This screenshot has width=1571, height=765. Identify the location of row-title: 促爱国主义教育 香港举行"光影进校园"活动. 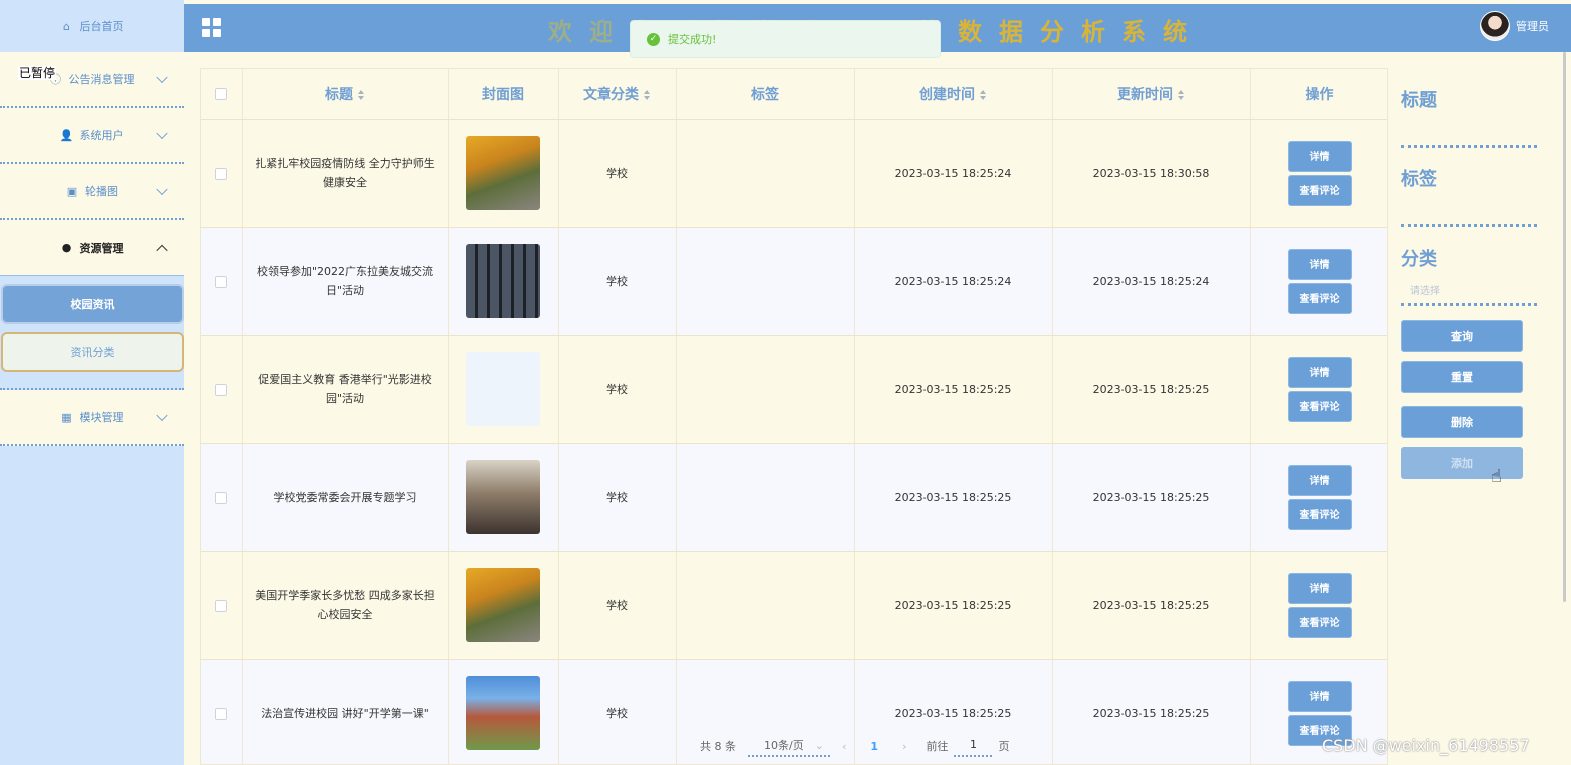
(345, 389).